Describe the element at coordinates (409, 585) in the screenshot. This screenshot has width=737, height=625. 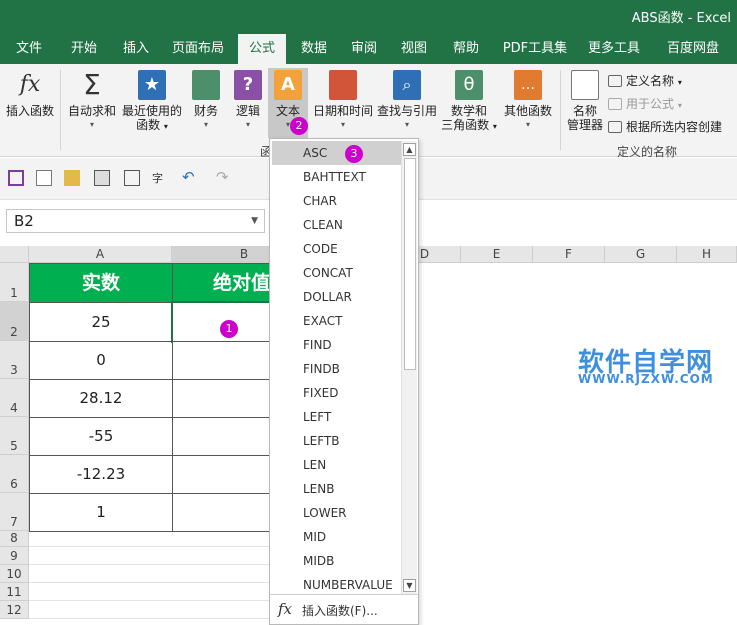
I see `scroll-down-icon: ▼` at that location.